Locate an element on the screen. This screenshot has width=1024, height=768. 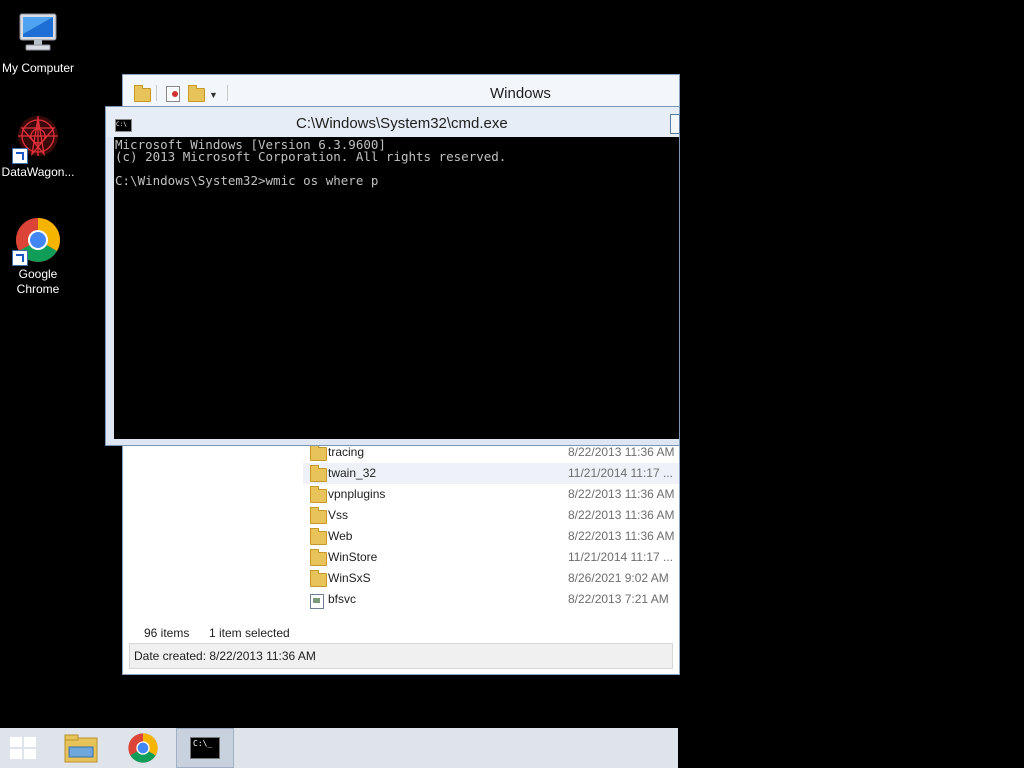
file-list-row: Web 8/22/2013 11:36 AM is located at coordinates (491, 536).